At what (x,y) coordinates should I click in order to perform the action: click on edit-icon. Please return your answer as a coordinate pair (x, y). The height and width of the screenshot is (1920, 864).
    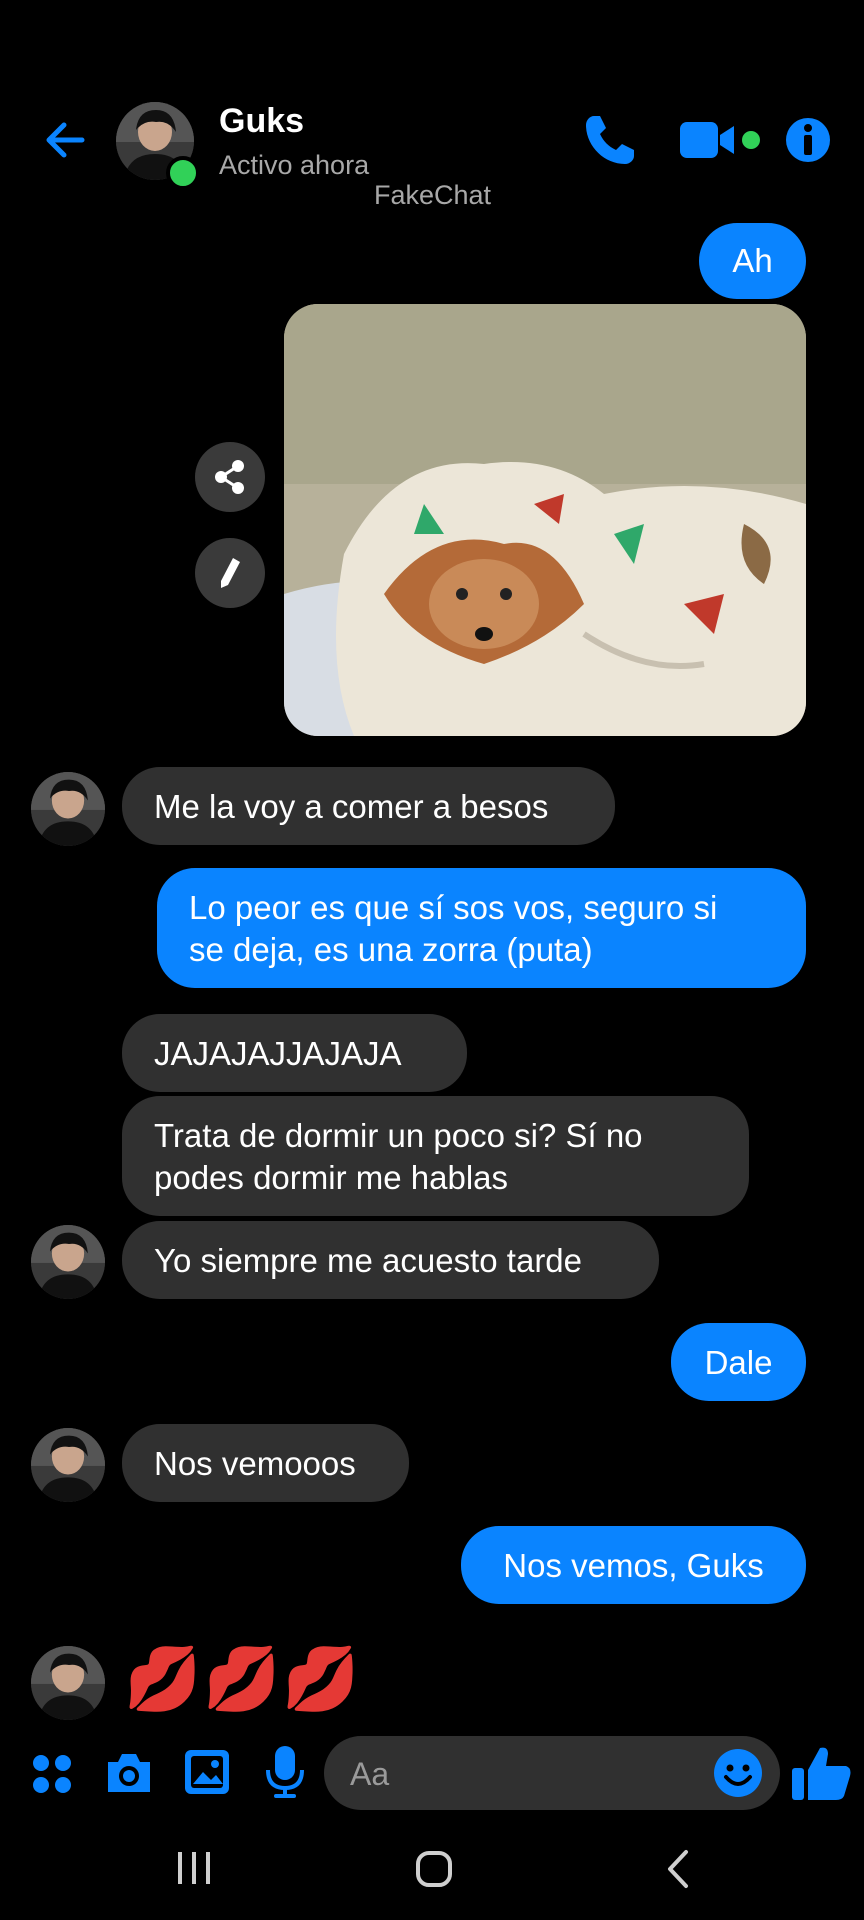
    Looking at the image, I should click on (230, 573).